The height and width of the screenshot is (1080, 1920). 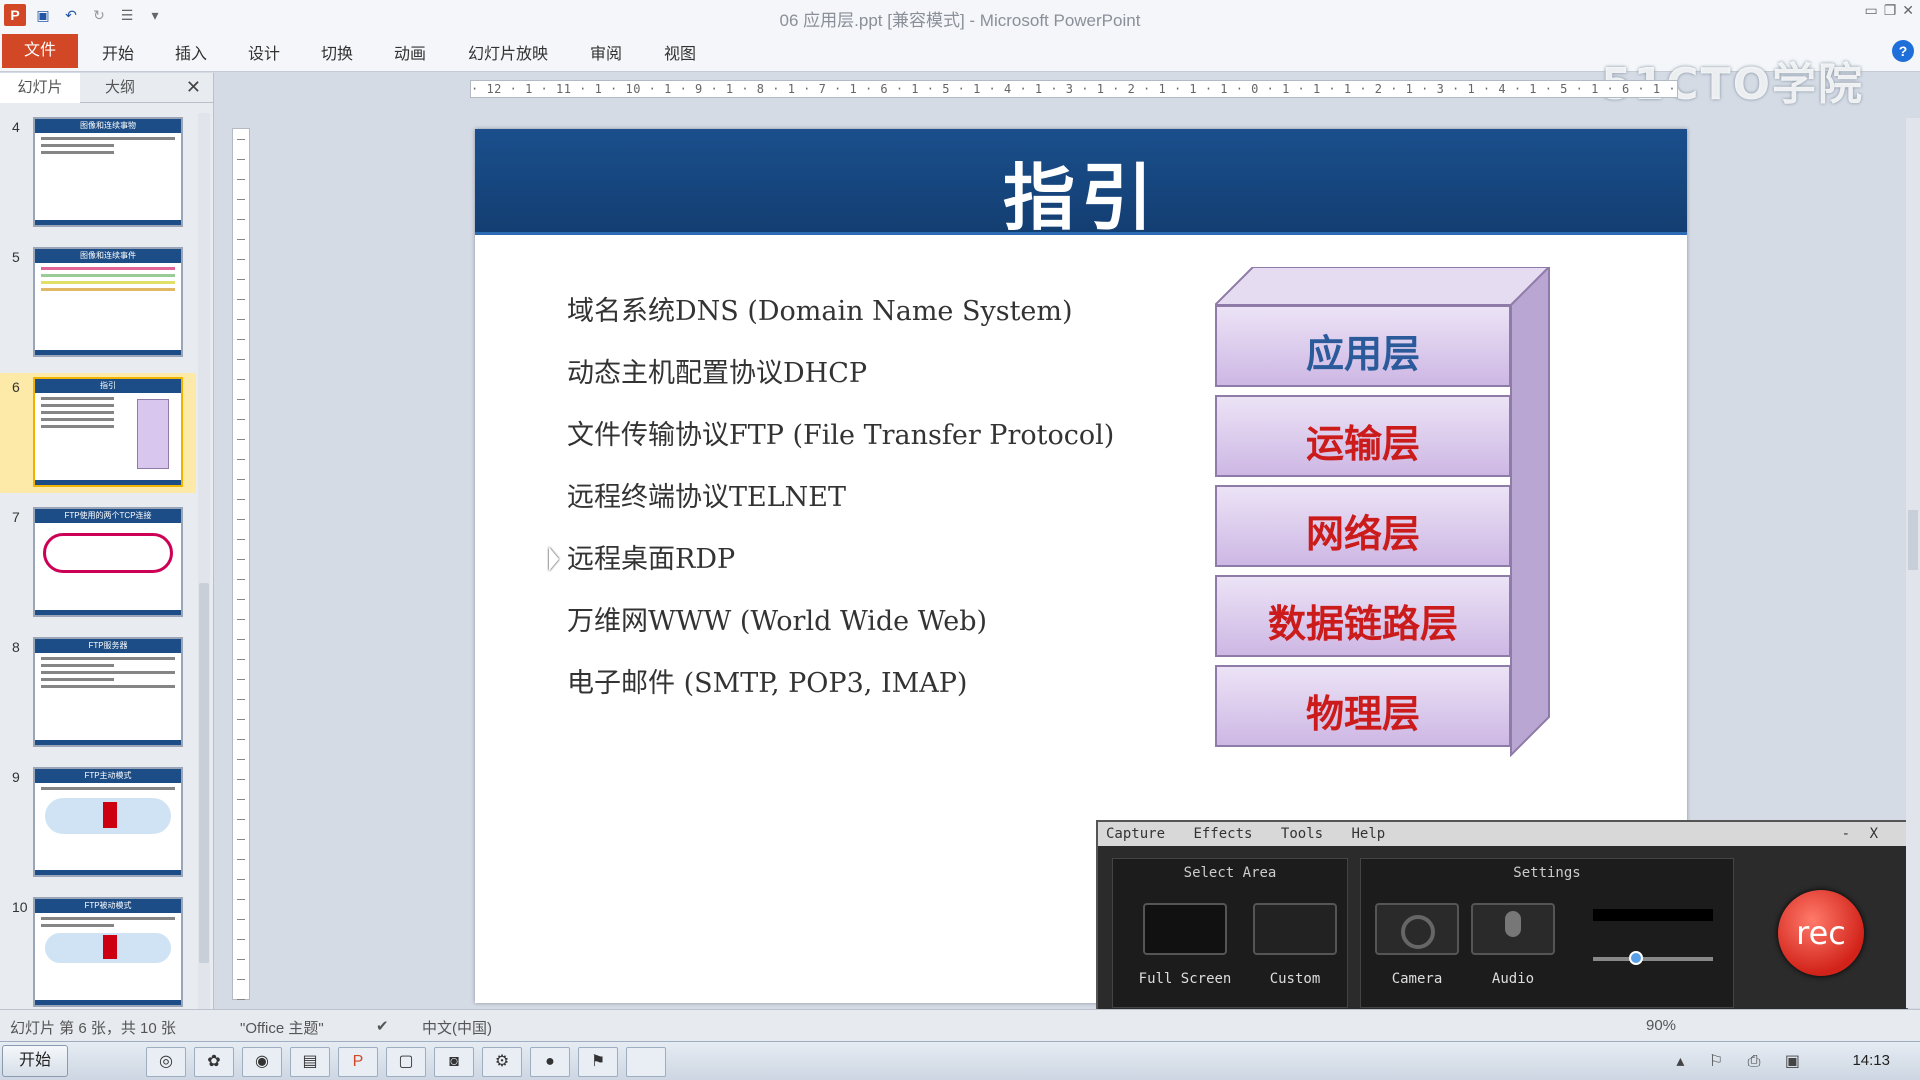 What do you see at coordinates (1369, 834) in the screenshot?
I see `menu-help: Help` at bounding box center [1369, 834].